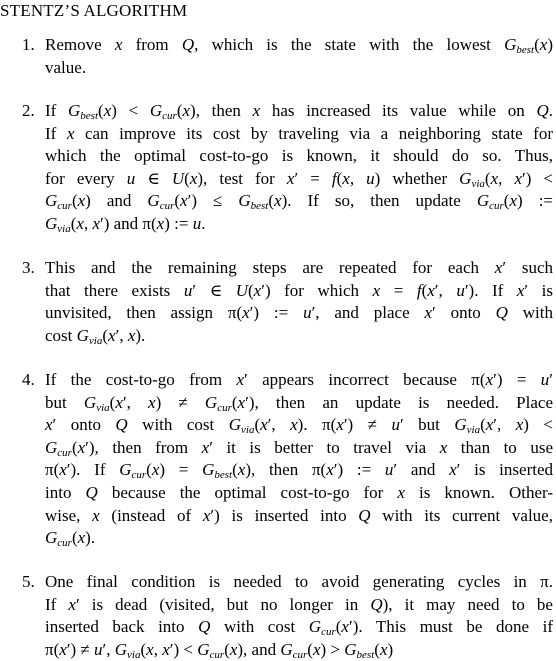  What do you see at coordinates (153, 178) in the screenshot?
I see `text-run: ∈` at bounding box center [153, 178].